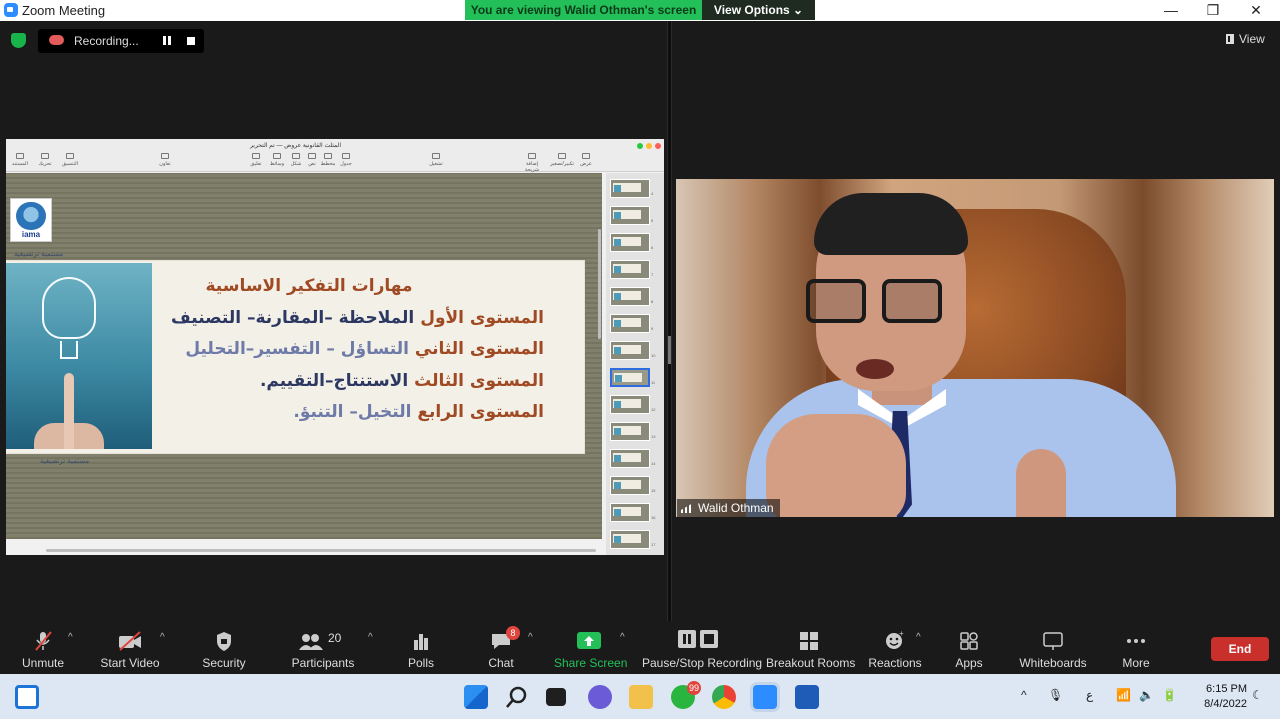  Describe the element at coordinates (277, 156) in the screenshot. I see `media-icon` at that location.